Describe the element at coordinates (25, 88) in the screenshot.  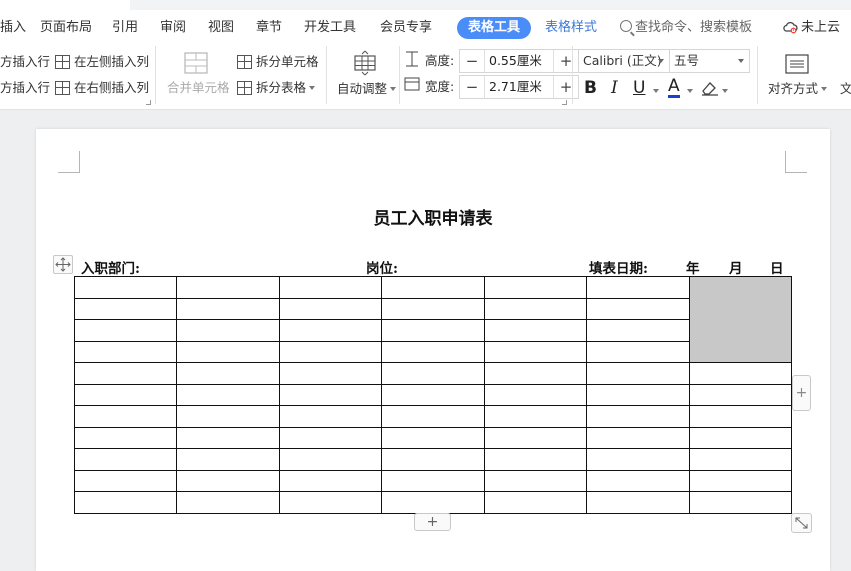
I see `insert-row-below-button: 方插入行` at that location.